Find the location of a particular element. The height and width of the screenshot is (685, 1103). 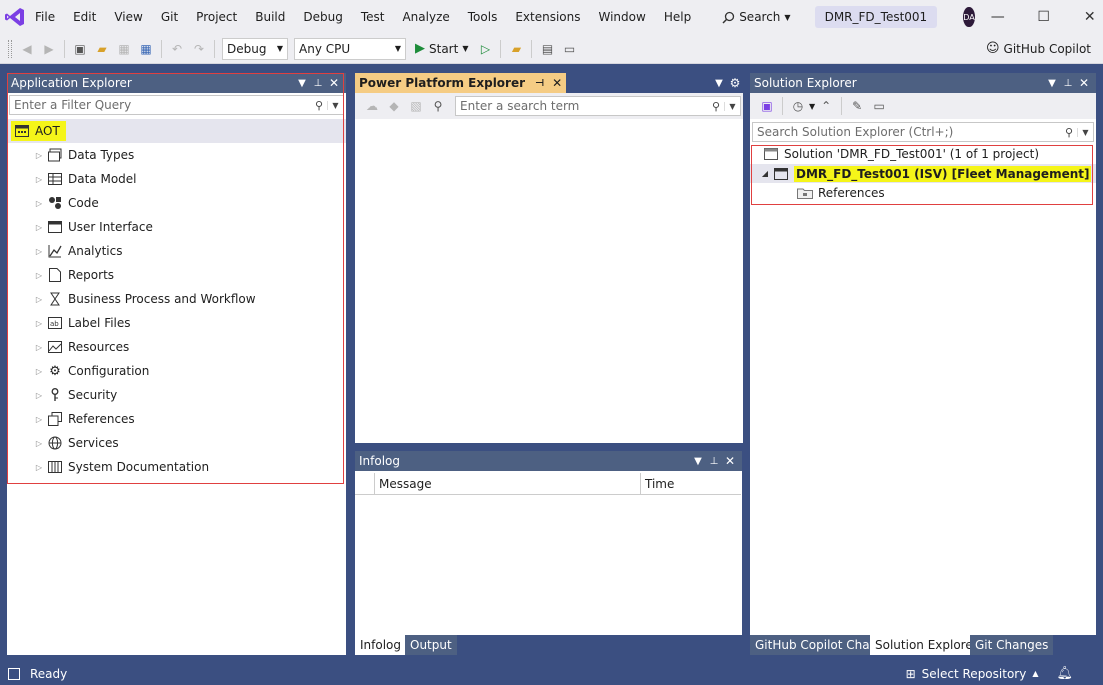

tree-node-services: ▷ Services is located at coordinates (75, 443).